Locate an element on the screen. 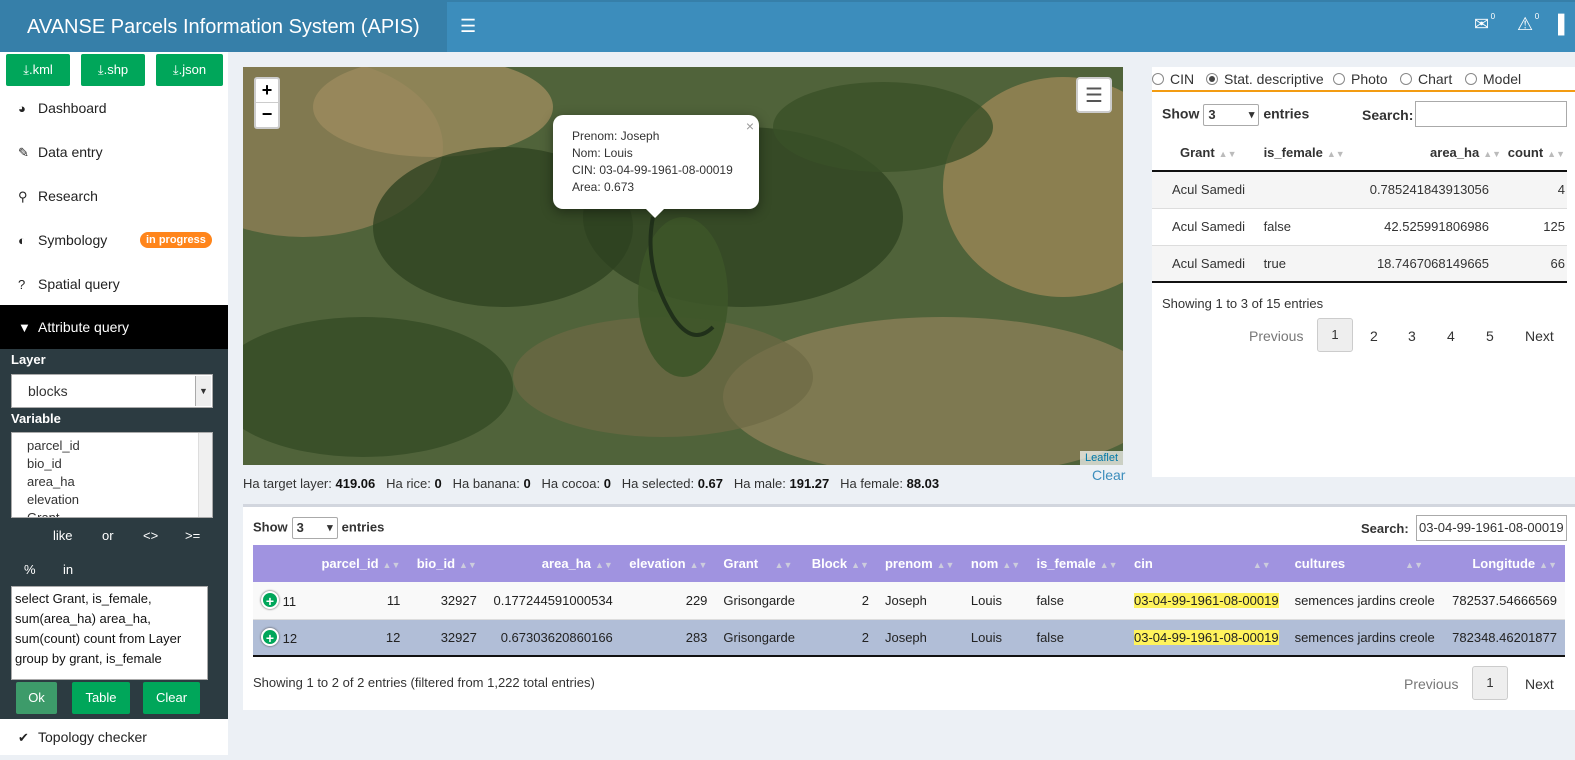 This screenshot has height=760, width=1575. user-icon: ▌ is located at coordinates (1564, 24).